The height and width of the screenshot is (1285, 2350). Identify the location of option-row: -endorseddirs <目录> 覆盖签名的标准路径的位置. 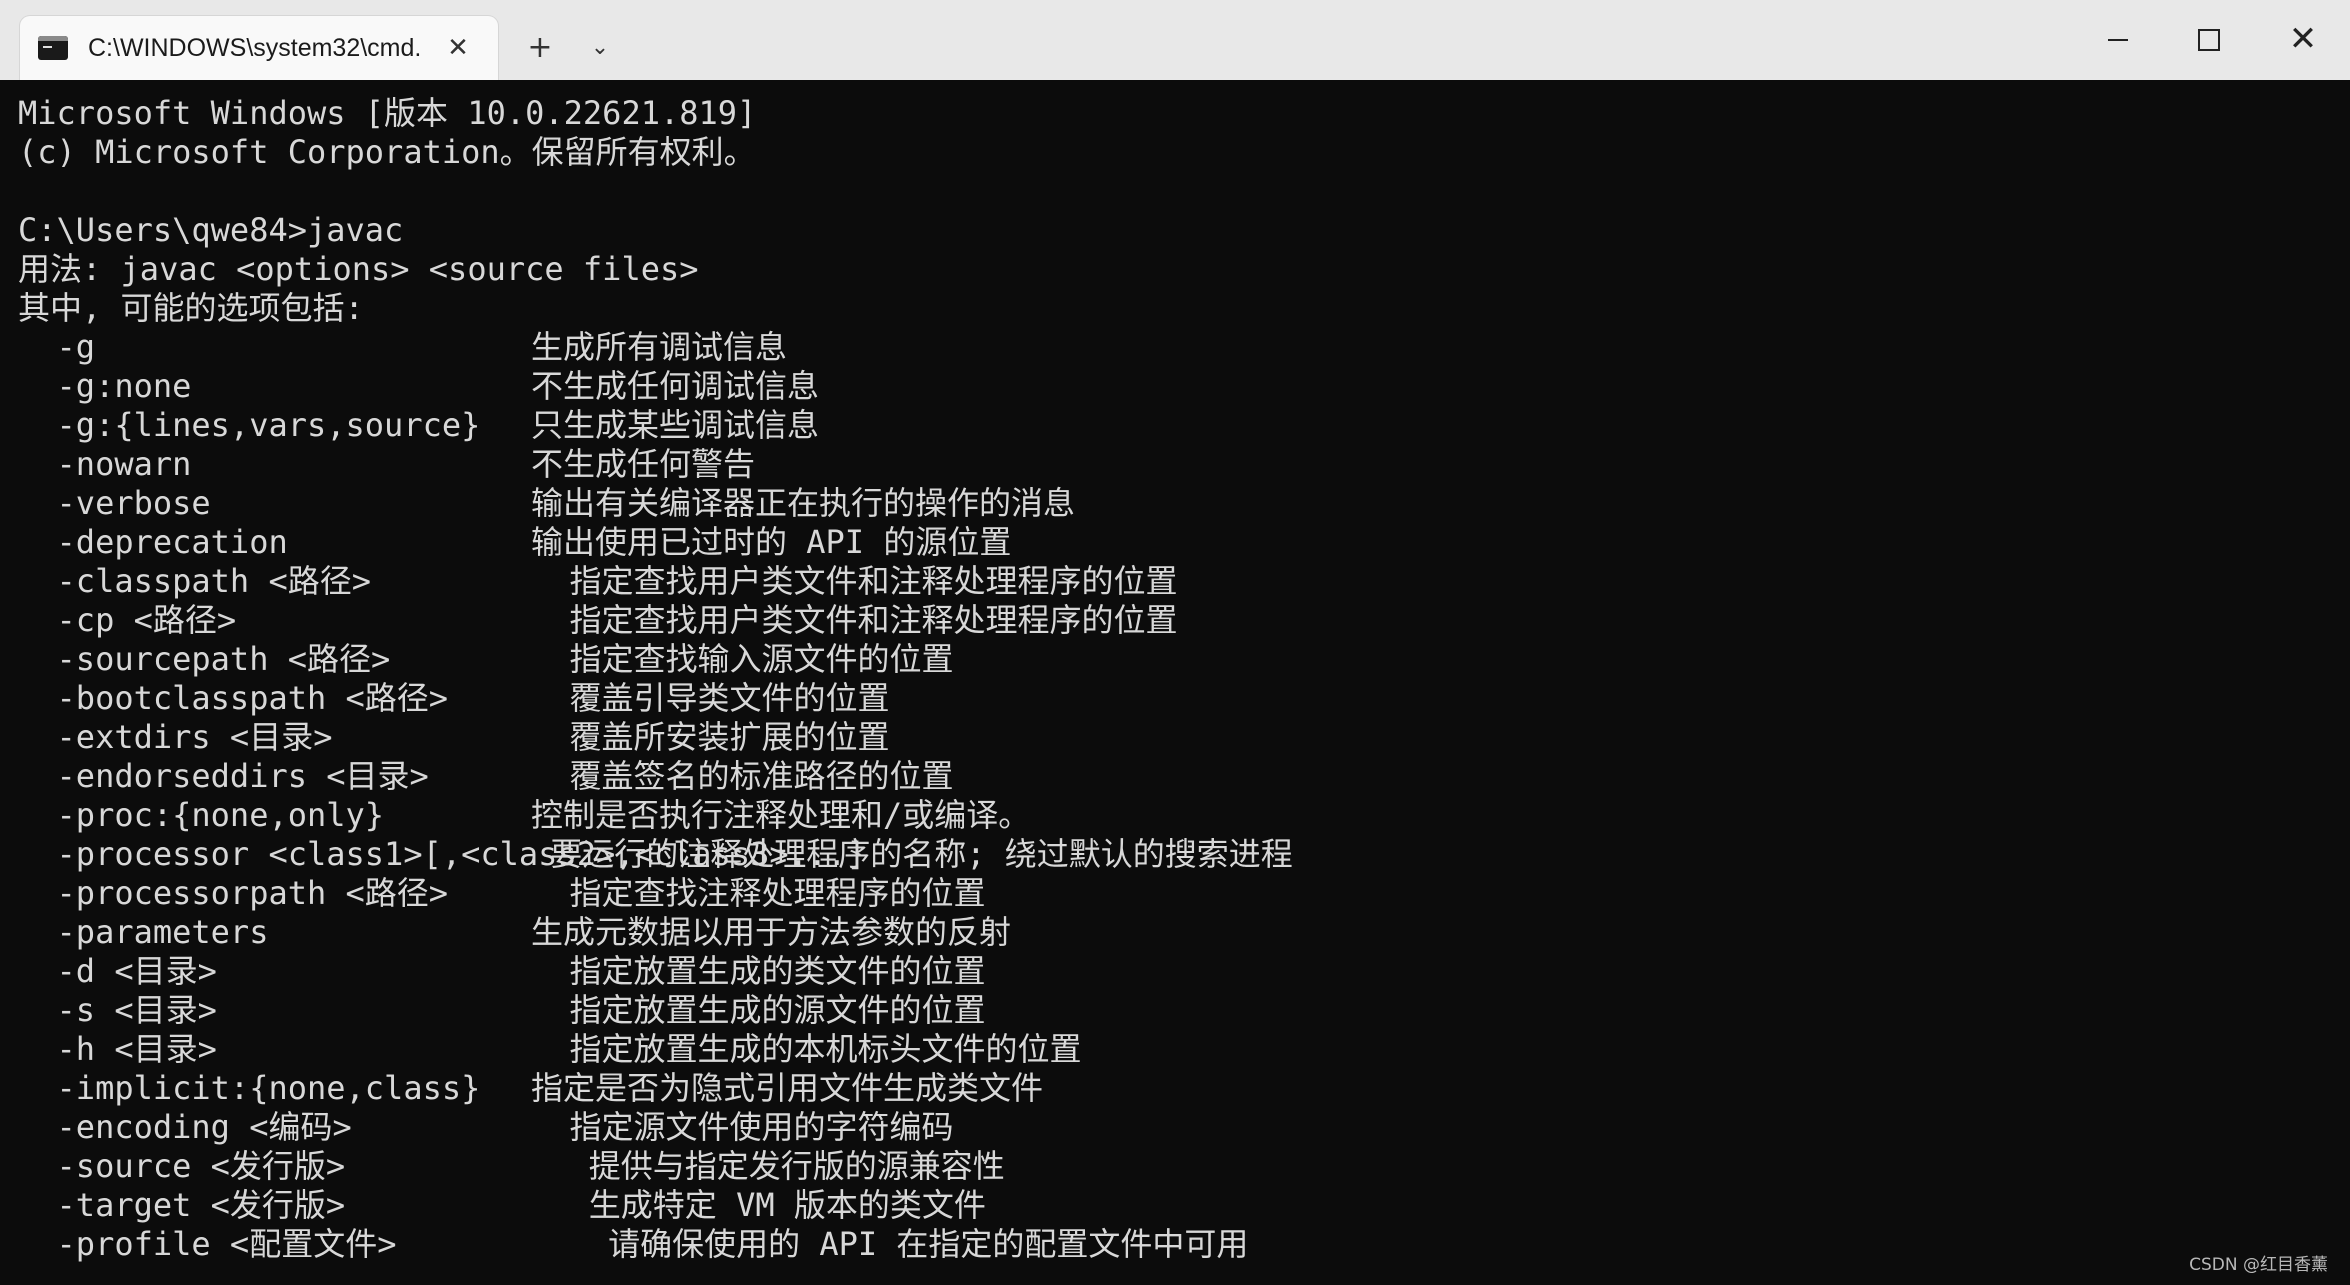
(655, 776).